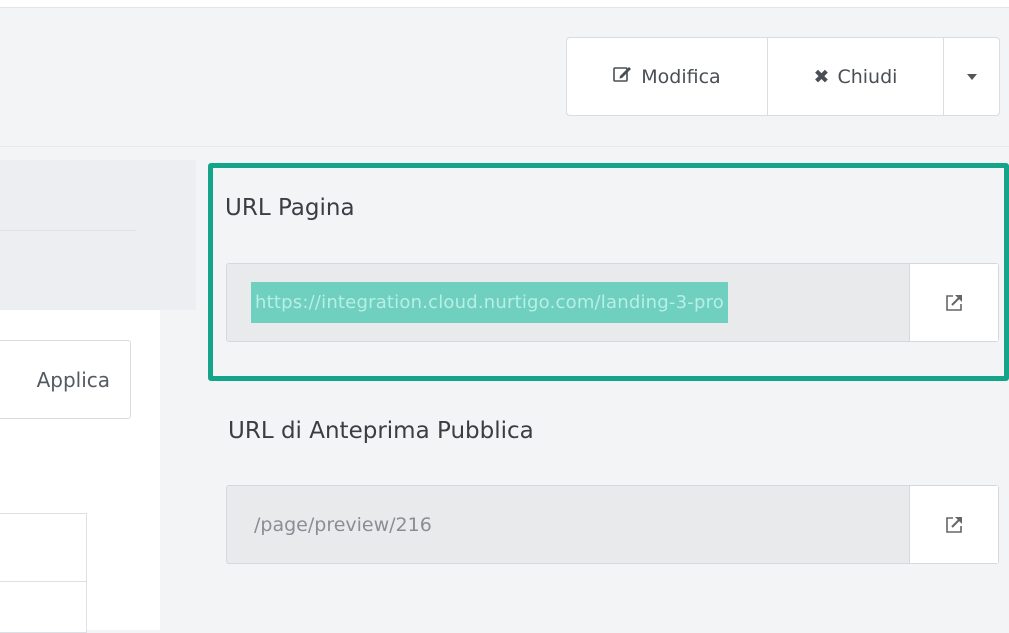 The image size is (1009, 633). Describe the element at coordinates (381, 431) in the screenshot. I see `preview-url-label: URL di Anteprima Pubblica` at that location.